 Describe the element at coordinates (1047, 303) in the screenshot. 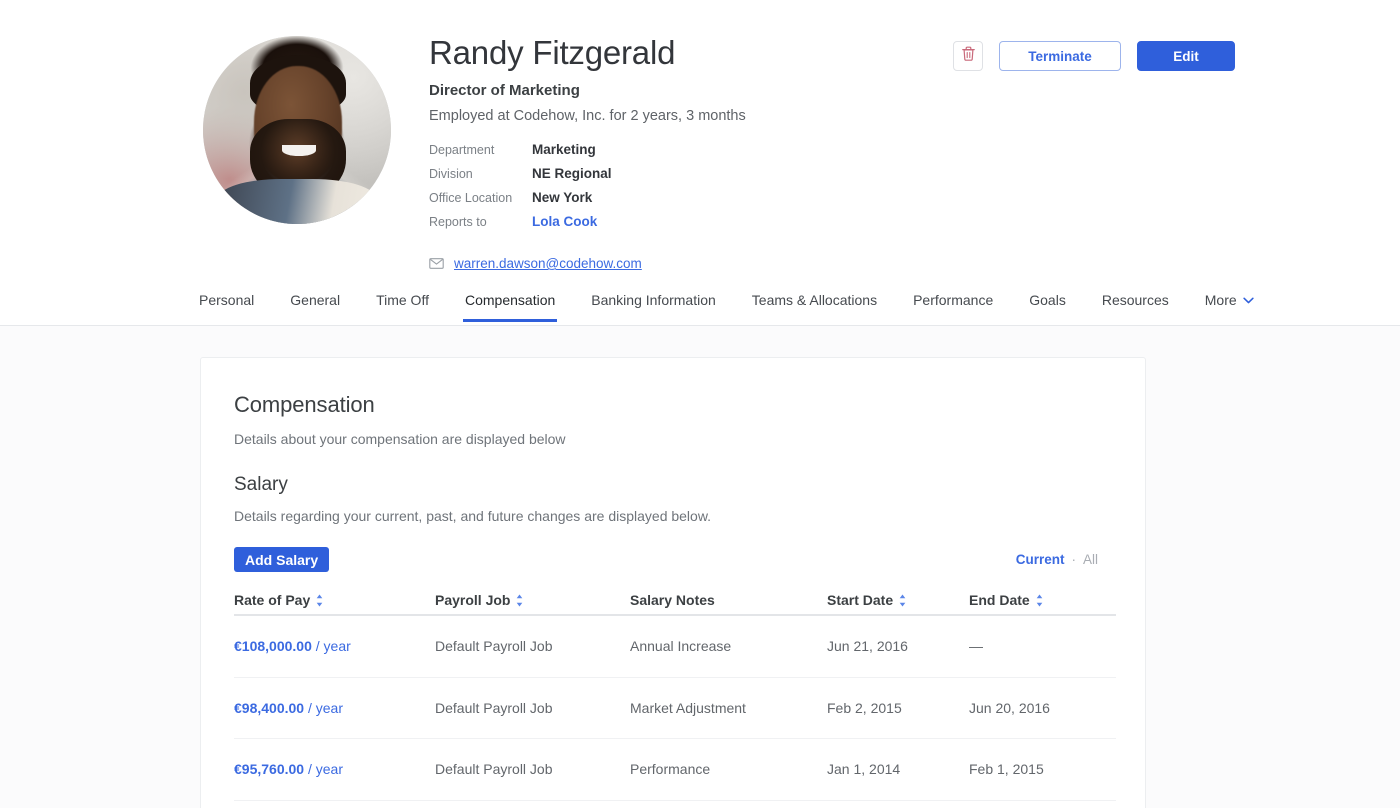

I see `tab-goals: Goals` at that location.